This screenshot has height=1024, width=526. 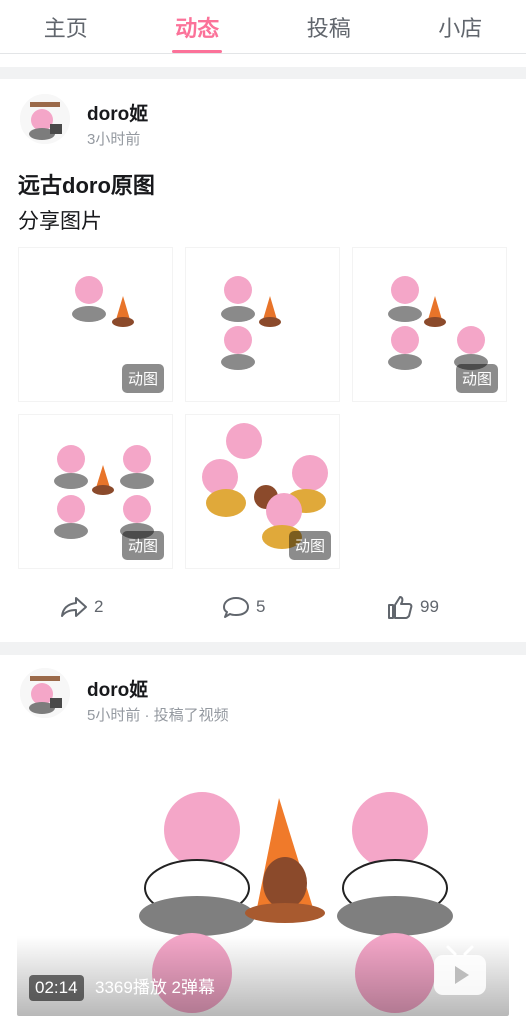 What do you see at coordinates (460, 26) in the screenshot?
I see `tab-shop: 小店` at bounding box center [460, 26].